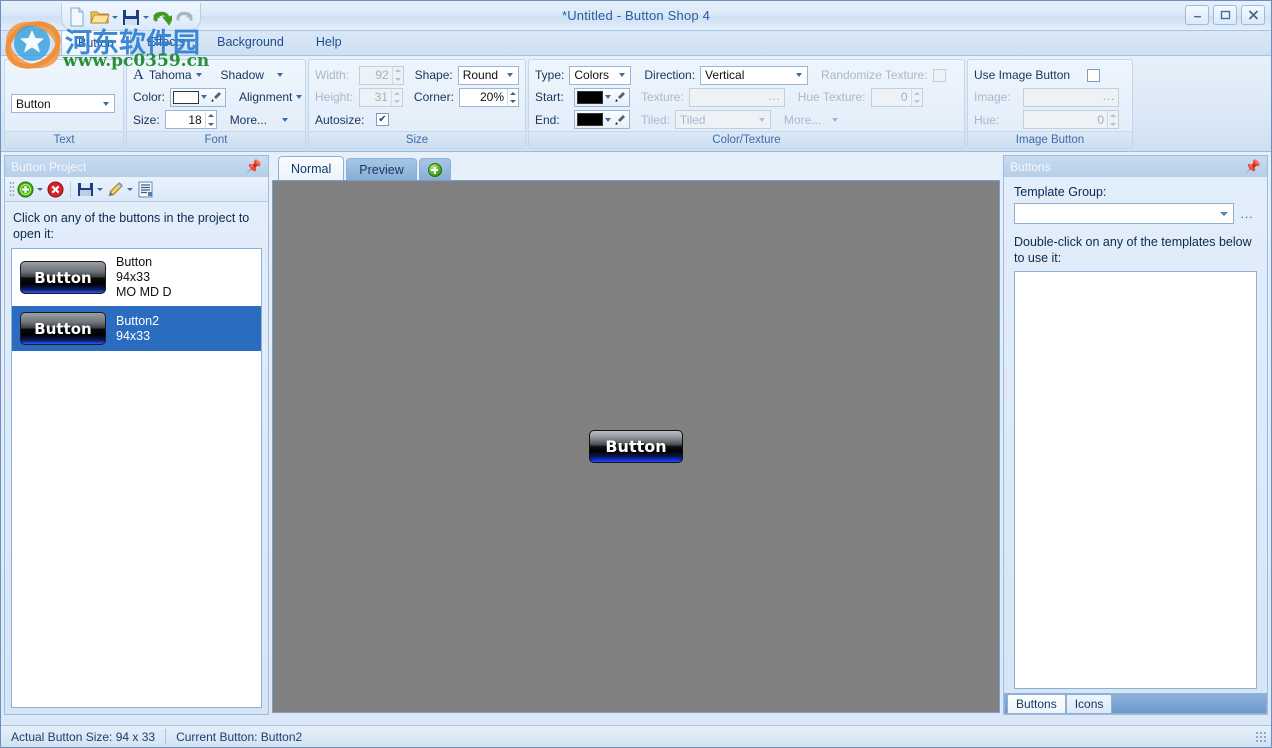  I want to click on tab-button: Button, so click(96, 42).